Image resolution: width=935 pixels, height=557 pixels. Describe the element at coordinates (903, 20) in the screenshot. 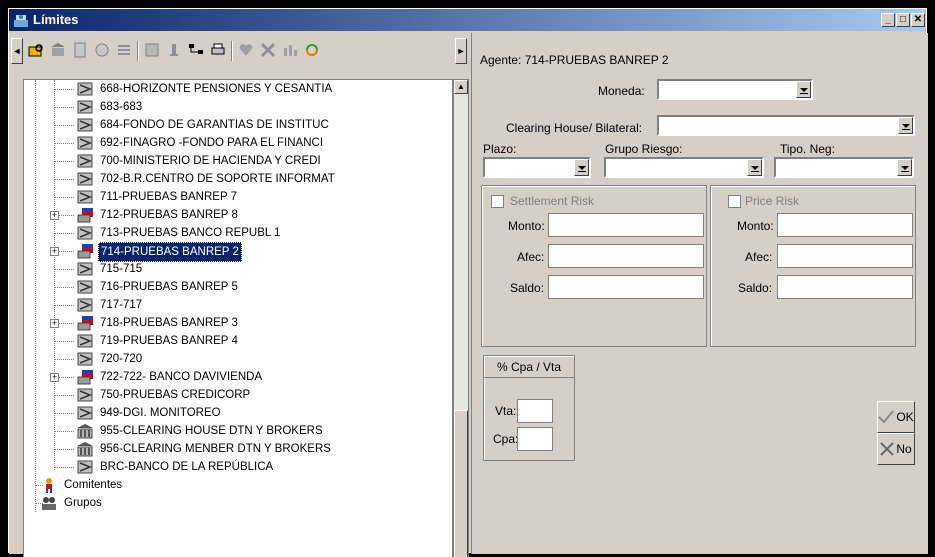

I see `maximize-button: □` at that location.